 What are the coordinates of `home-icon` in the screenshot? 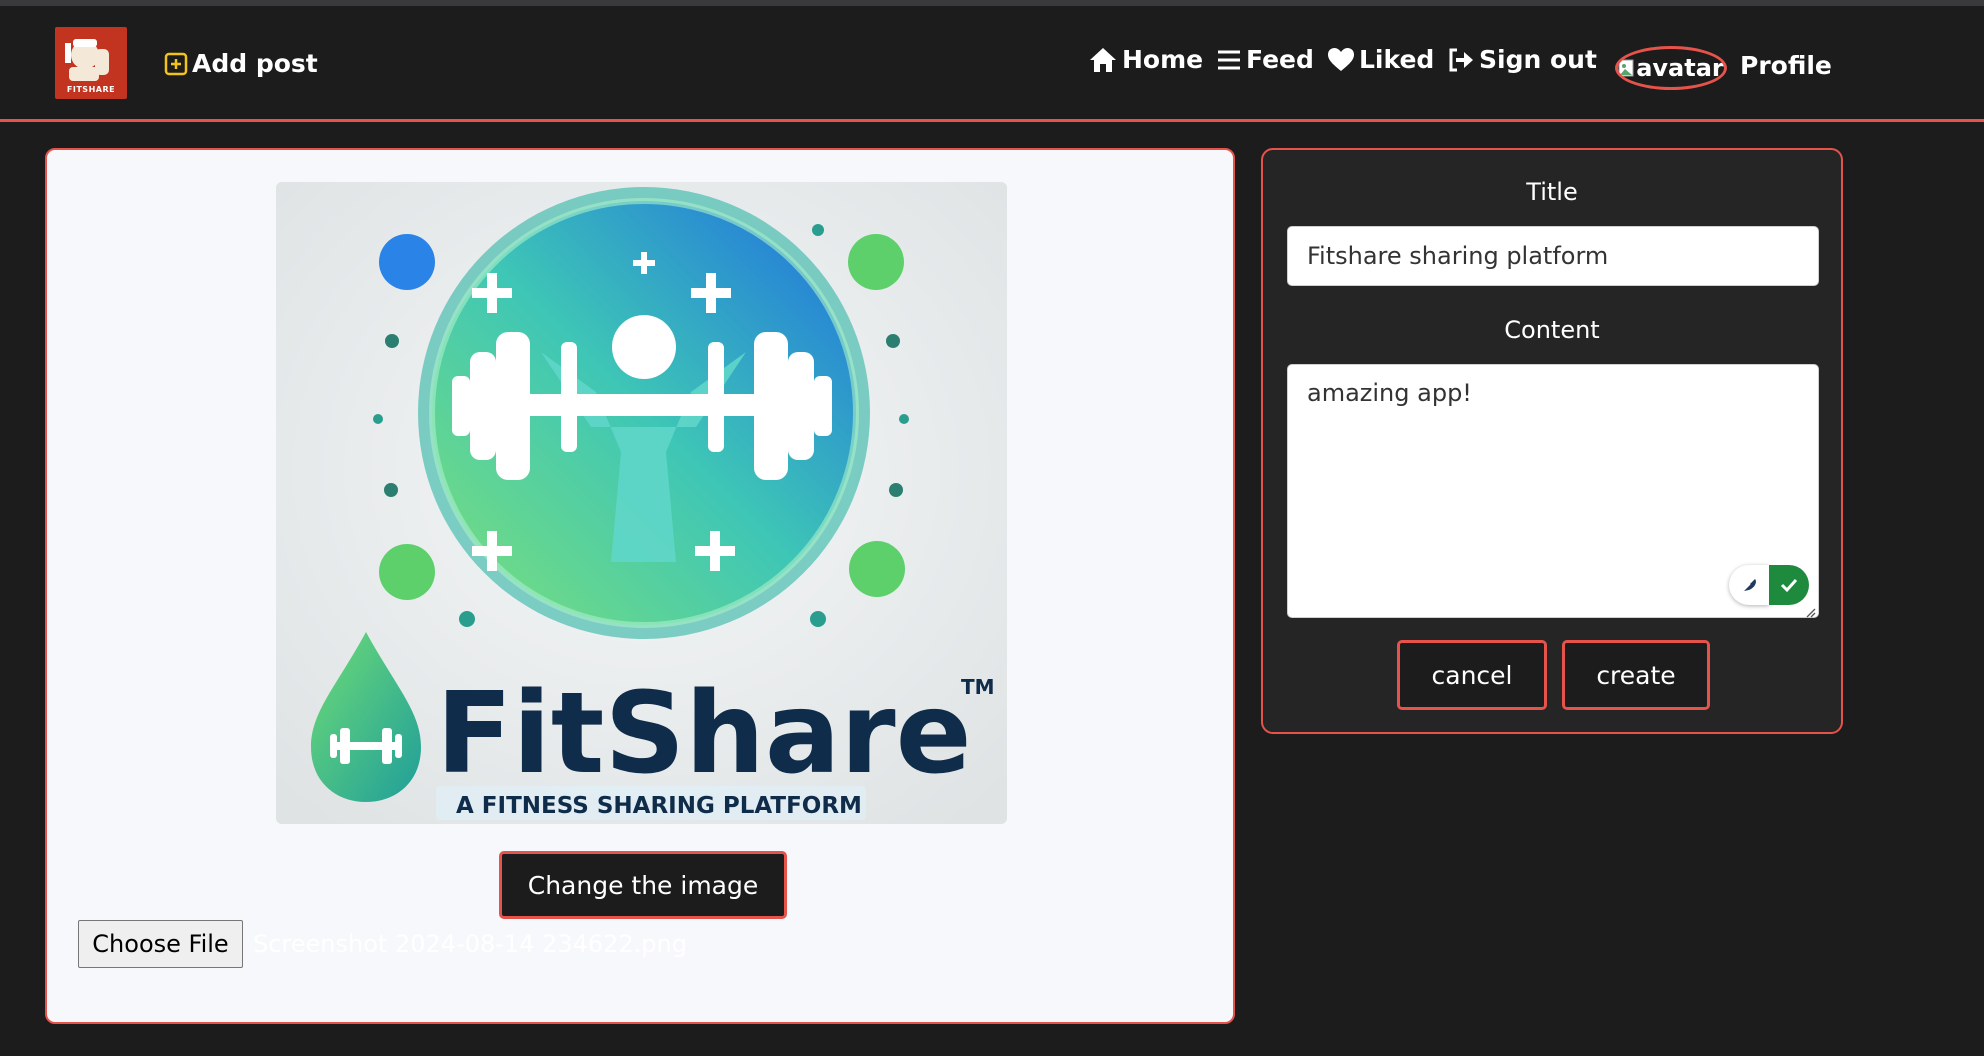 It's located at (1103, 60).